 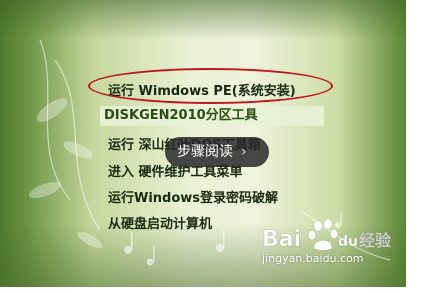 What do you see at coordinates (414, 146) in the screenshot?
I see `right-border` at bounding box center [414, 146].